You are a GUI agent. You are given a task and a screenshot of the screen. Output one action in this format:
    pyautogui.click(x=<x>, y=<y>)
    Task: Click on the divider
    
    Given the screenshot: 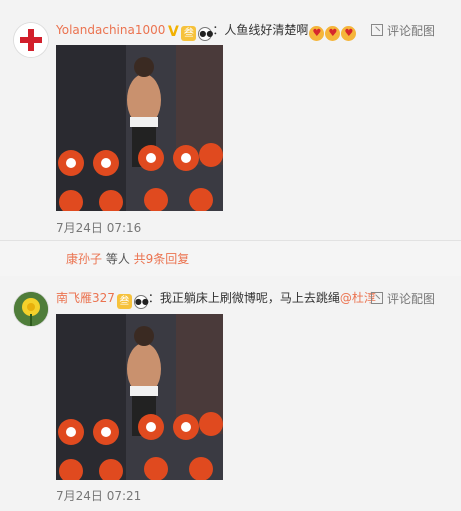 What is the action you would take?
    pyautogui.click(x=230, y=240)
    